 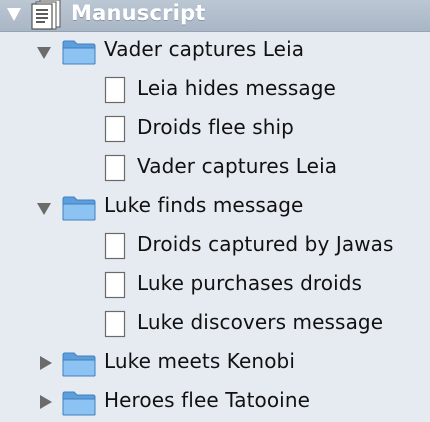 I want to click on binder-folder-row: Vader captures Leia, so click(x=215, y=51).